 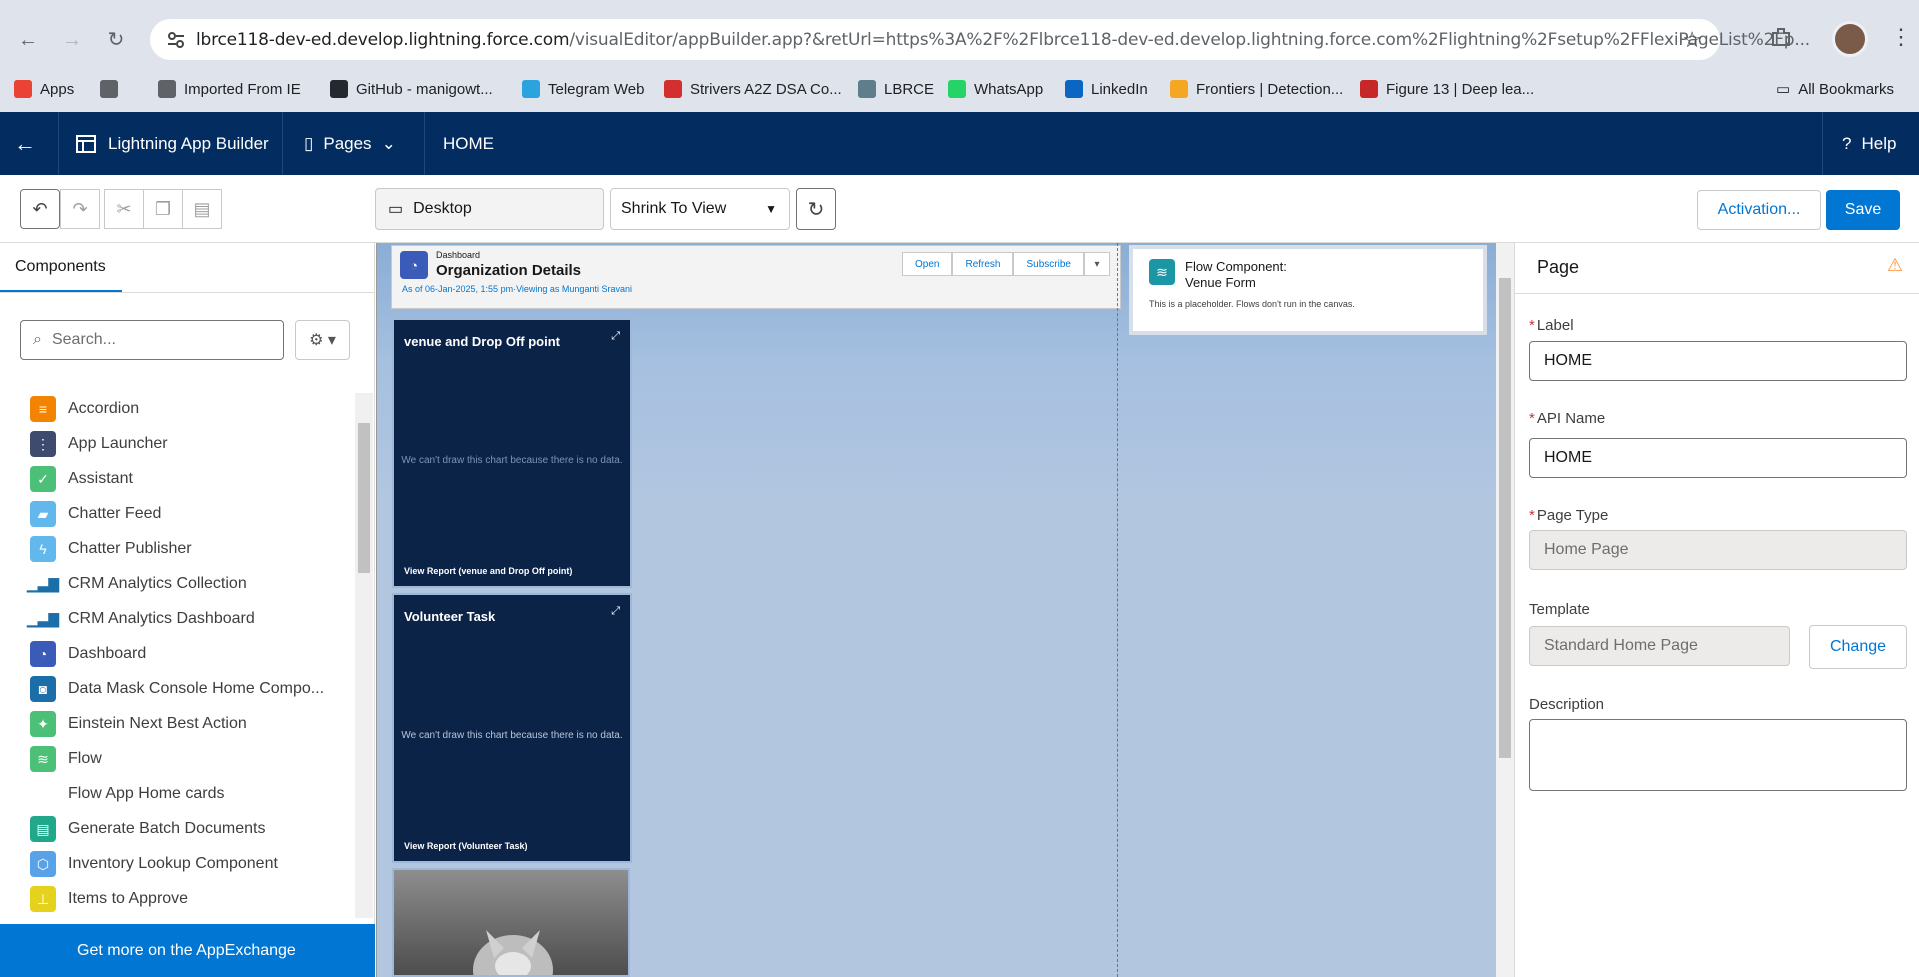 What do you see at coordinates (141, 619) in the screenshot?
I see `component-item: ▁▃▇ CRM Analytics Dashboard` at bounding box center [141, 619].